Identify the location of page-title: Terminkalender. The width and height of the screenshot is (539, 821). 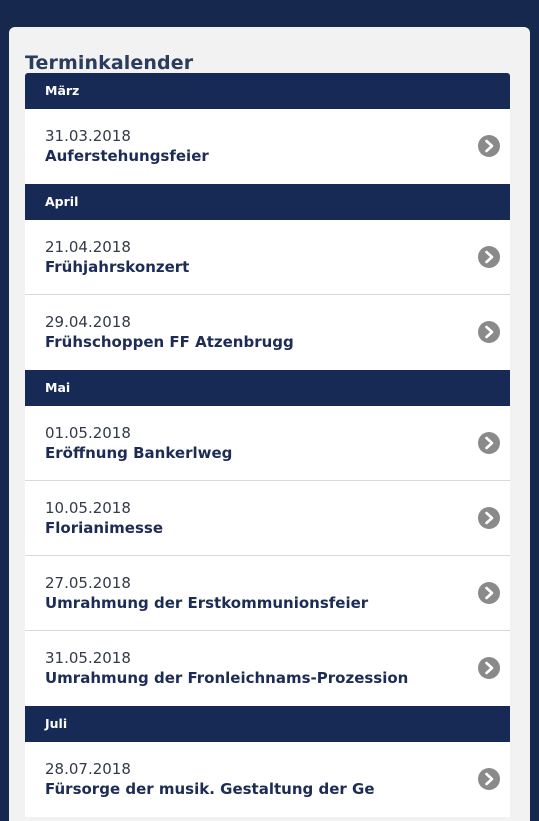
(109, 63).